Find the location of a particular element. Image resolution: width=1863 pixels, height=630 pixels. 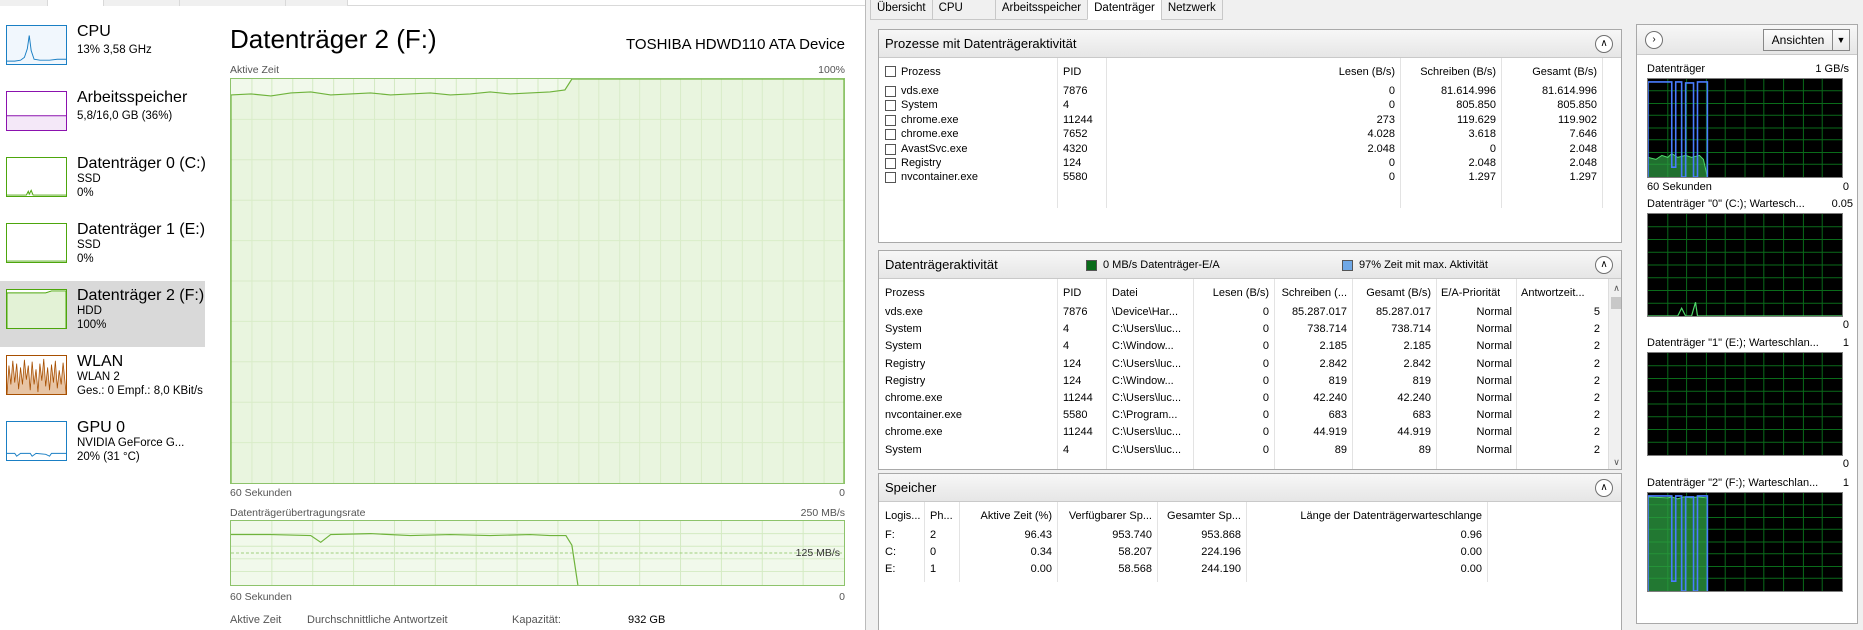

vertical-scrollbar: ∧ ∨ is located at coordinates (1614, 374).